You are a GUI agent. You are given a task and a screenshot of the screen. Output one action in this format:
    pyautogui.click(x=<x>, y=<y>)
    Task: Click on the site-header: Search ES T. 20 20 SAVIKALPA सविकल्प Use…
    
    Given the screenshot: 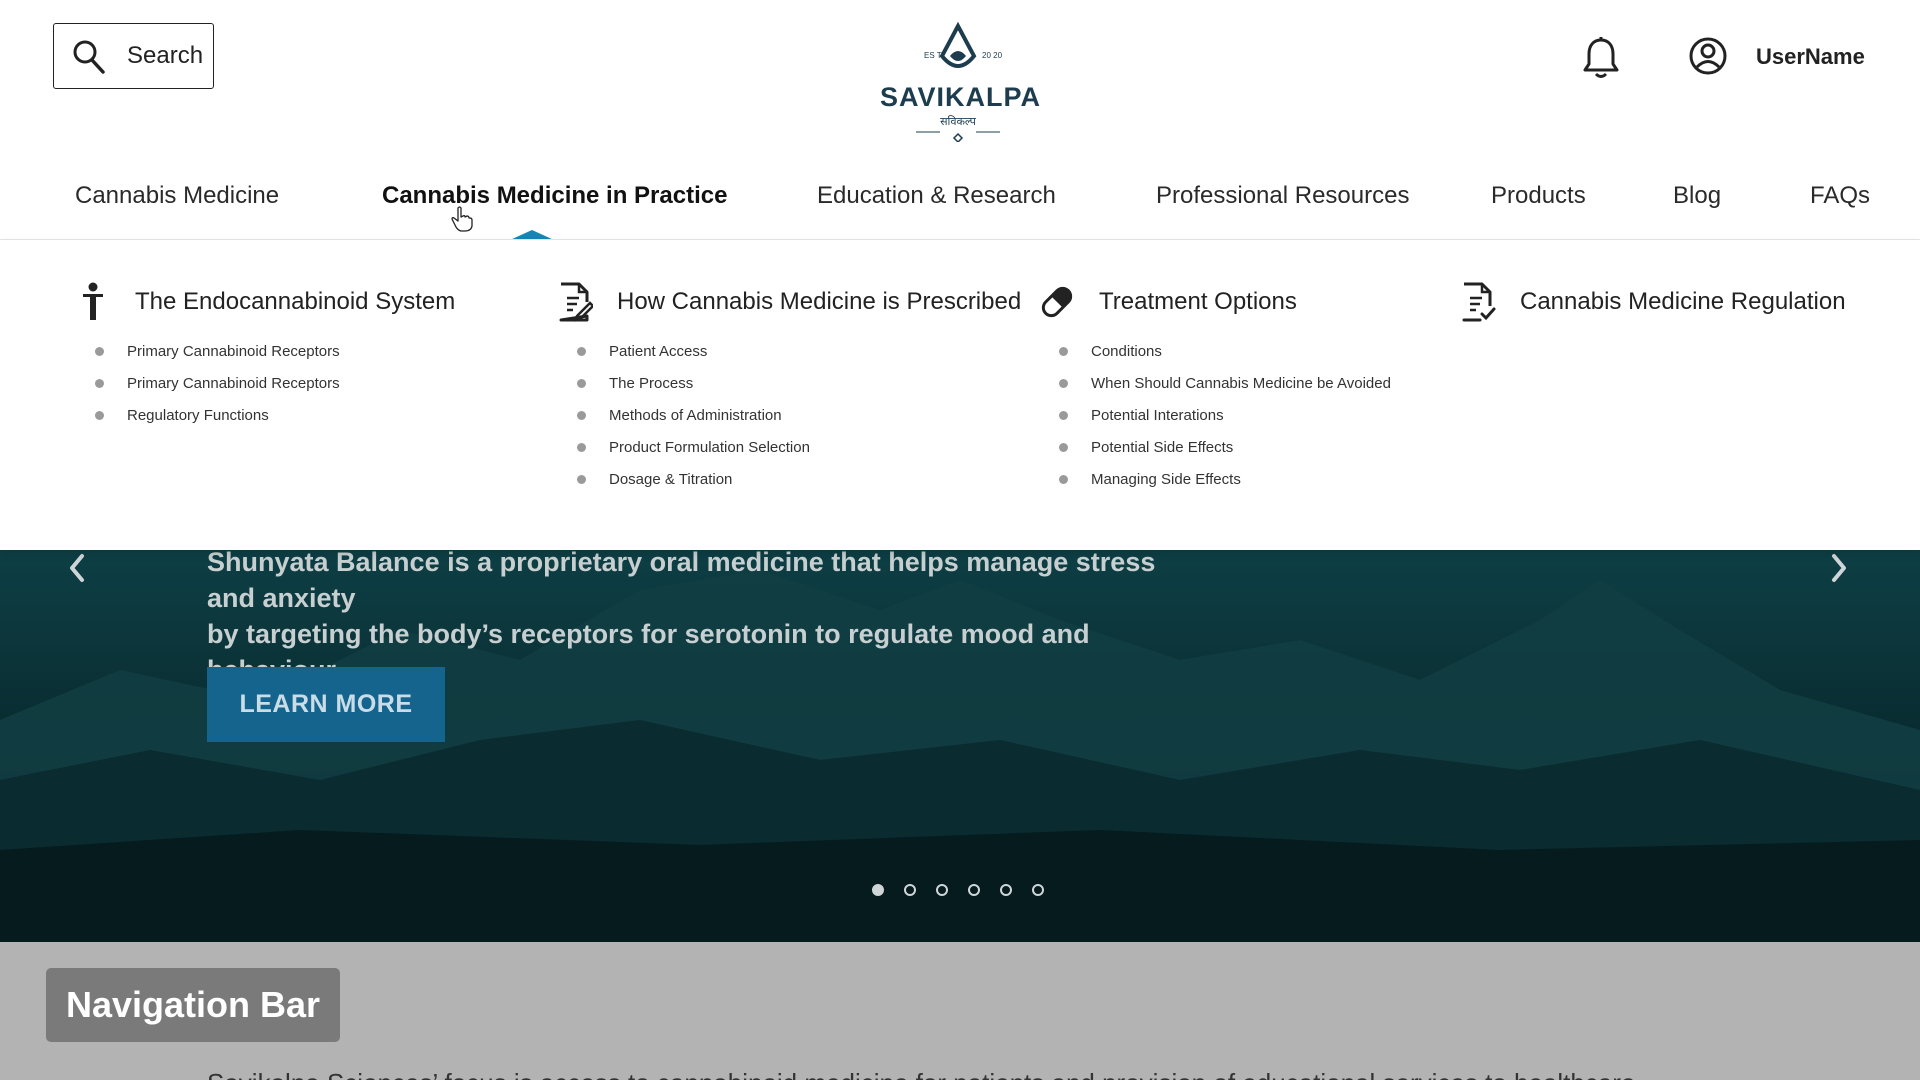 What is the action you would take?
    pyautogui.click(x=960, y=75)
    